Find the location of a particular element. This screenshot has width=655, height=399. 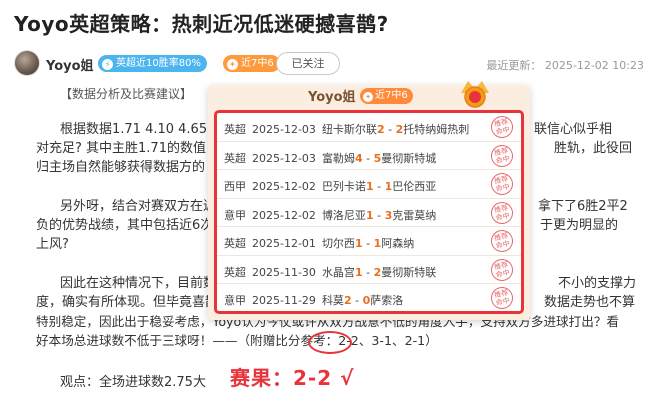

match-date: 2025-11-29 is located at coordinates (284, 300).